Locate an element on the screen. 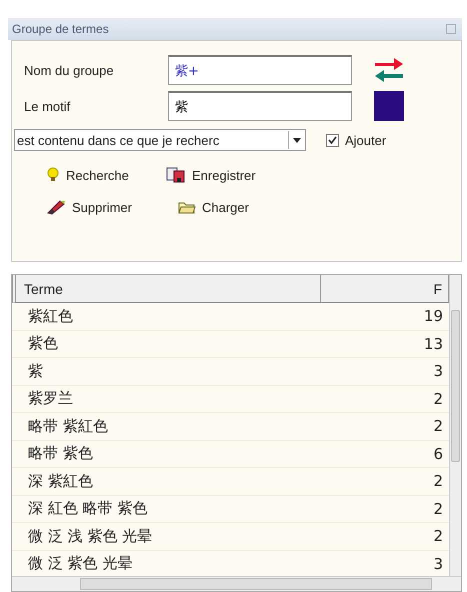  field-label: Le motif is located at coordinates (48, 106).